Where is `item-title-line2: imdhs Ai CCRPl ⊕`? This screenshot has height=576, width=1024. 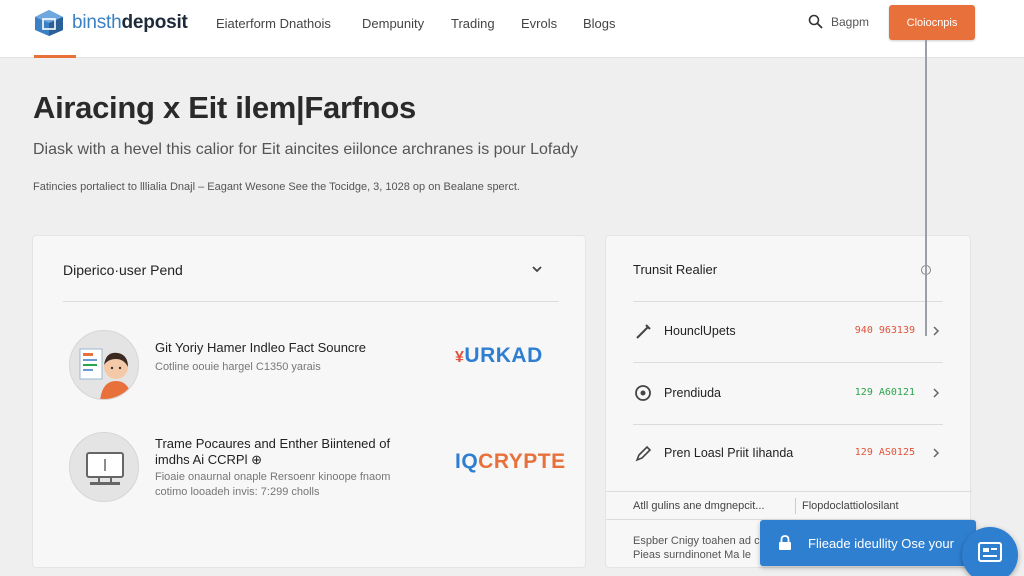 item-title-line2: imdhs Ai CCRPl ⊕ is located at coordinates (208, 459).